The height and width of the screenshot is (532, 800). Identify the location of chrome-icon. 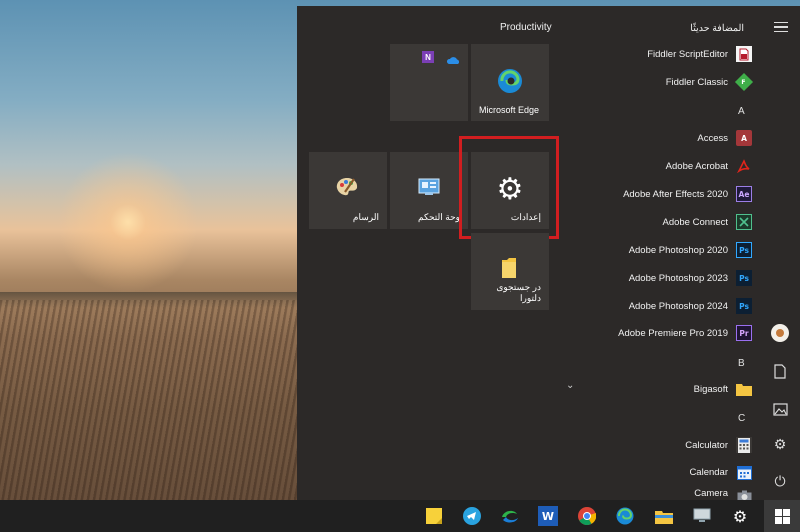
(587, 516).